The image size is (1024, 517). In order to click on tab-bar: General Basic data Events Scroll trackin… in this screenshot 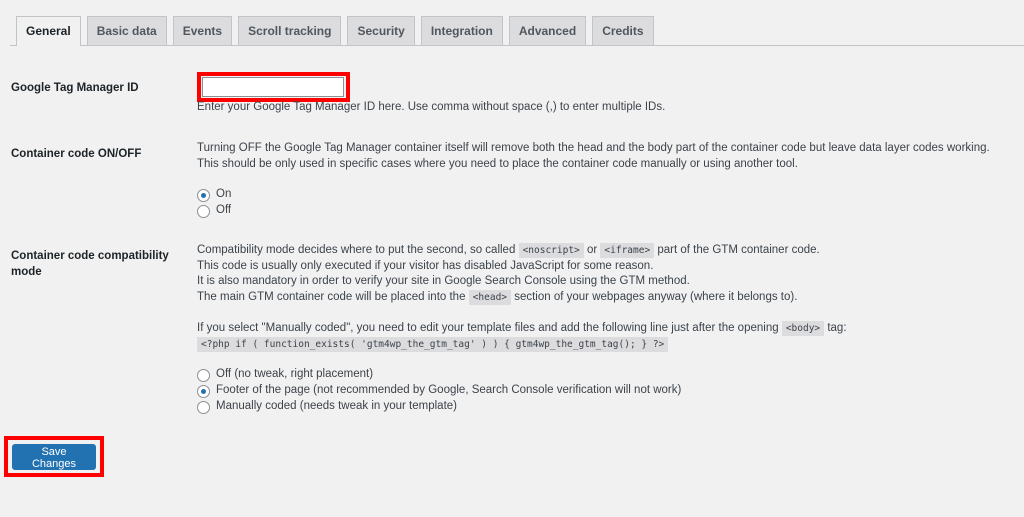, I will do `click(517, 31)`.